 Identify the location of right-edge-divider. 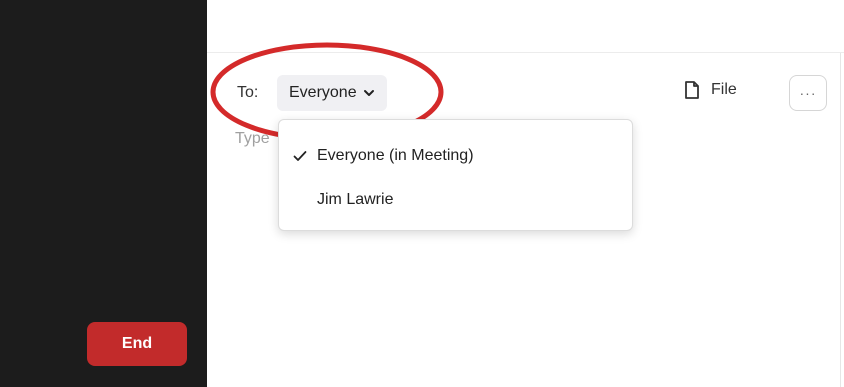
(840, 220).